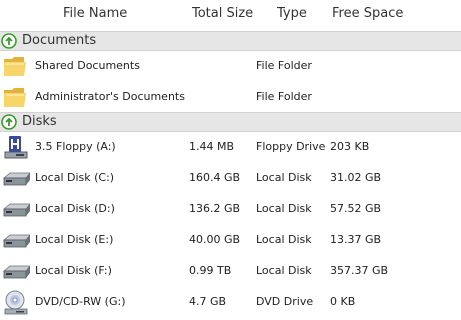 This screenshot has width=461, height=320. I want to click on dvd-drive-icon, so click(16, 302).